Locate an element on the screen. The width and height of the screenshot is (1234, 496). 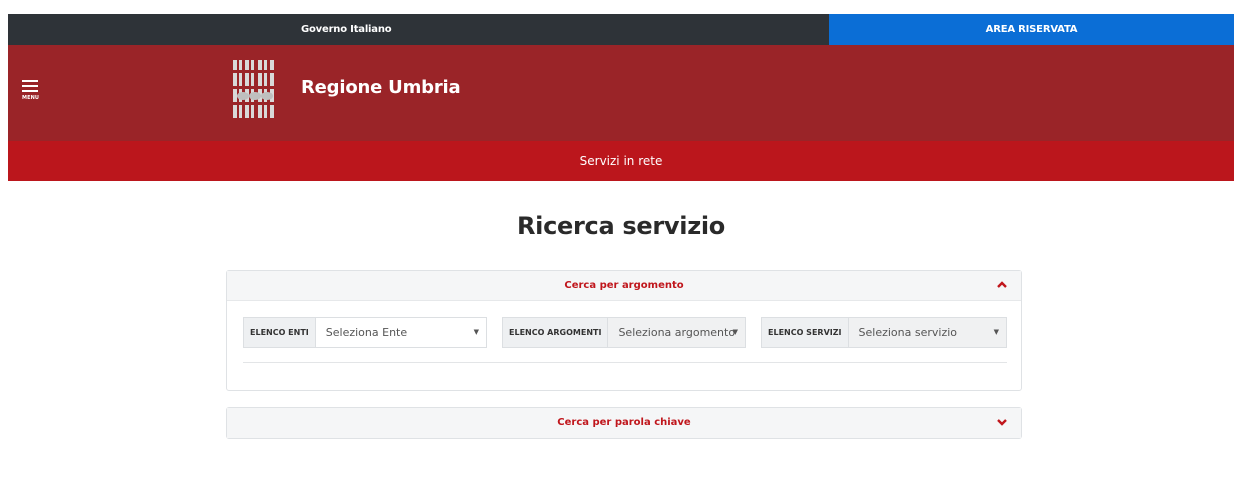
page-title: Ricerca servizio is located at coordinates (621, 226).